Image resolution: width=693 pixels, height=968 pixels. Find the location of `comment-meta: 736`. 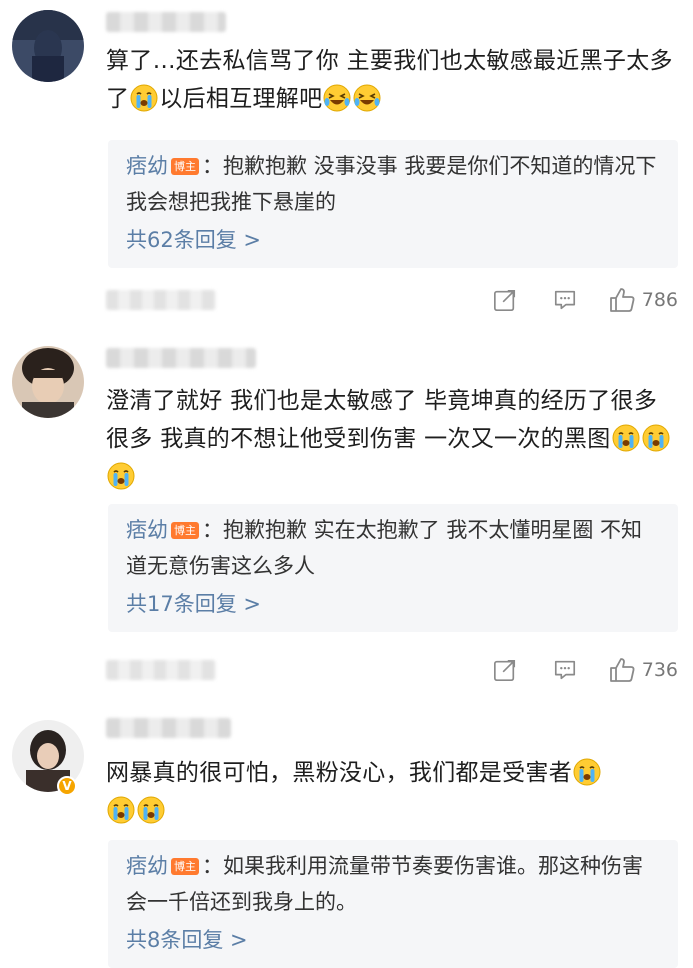

comment-meta: 736 is located at coordinates (392, 670).